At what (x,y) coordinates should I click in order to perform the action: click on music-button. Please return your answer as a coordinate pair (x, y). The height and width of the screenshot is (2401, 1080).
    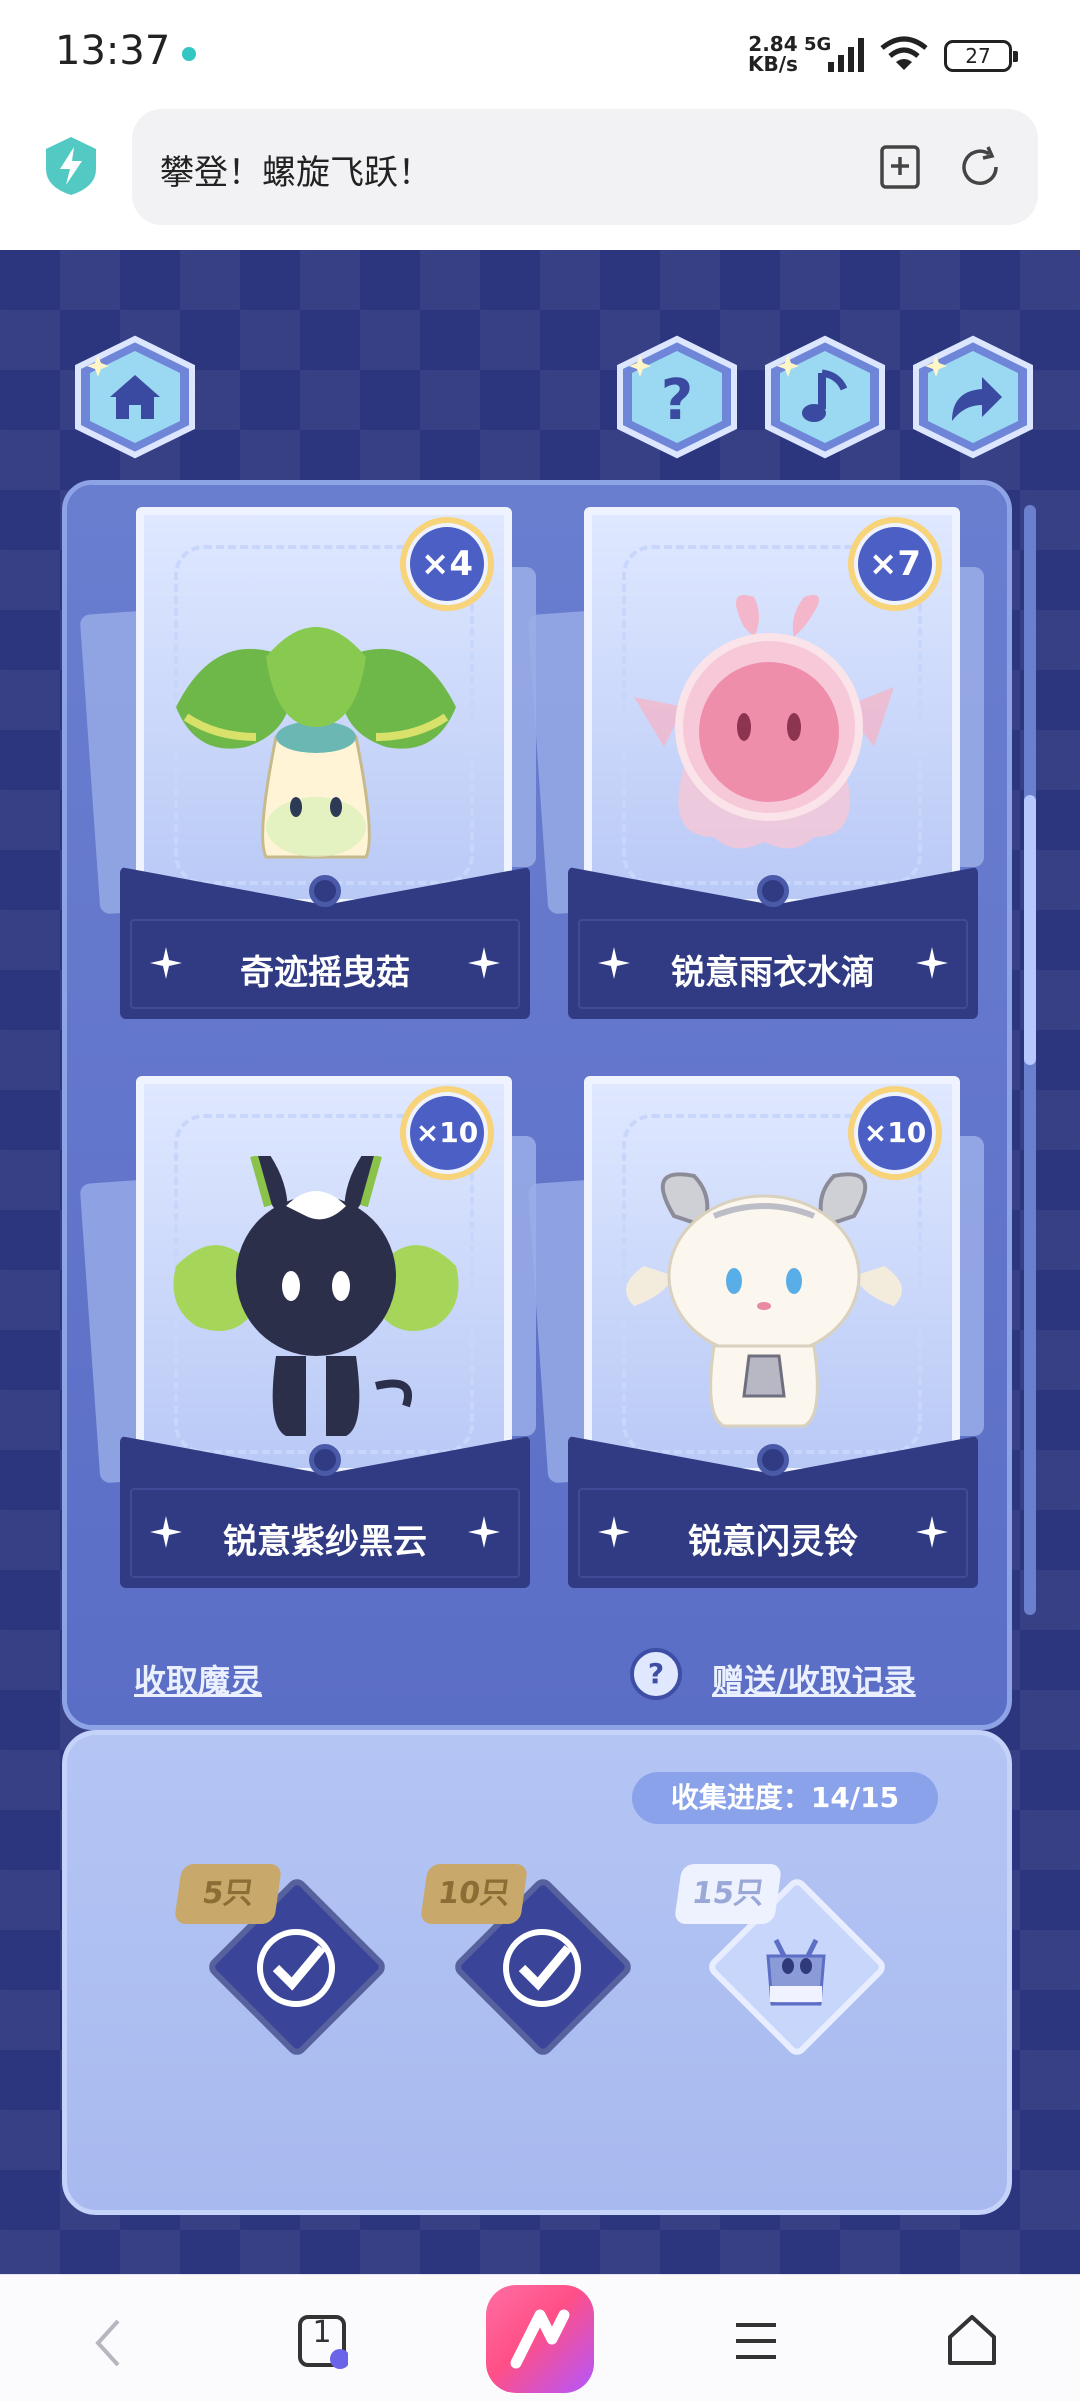
    Looking at the image, I should click on (825, 397).